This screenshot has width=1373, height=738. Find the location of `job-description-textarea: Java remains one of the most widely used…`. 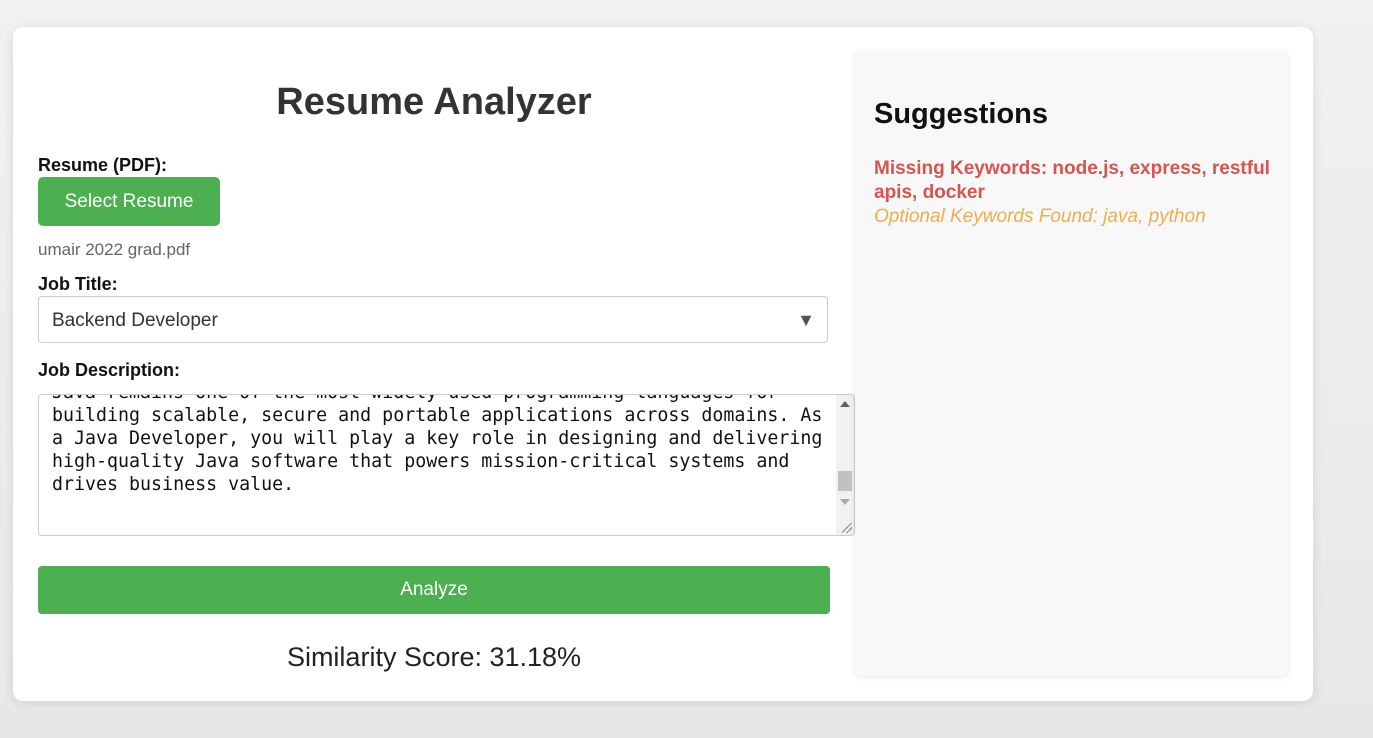

job-description-textarea: Java remains one of the most widely used… is located at coordinates (446, 465).